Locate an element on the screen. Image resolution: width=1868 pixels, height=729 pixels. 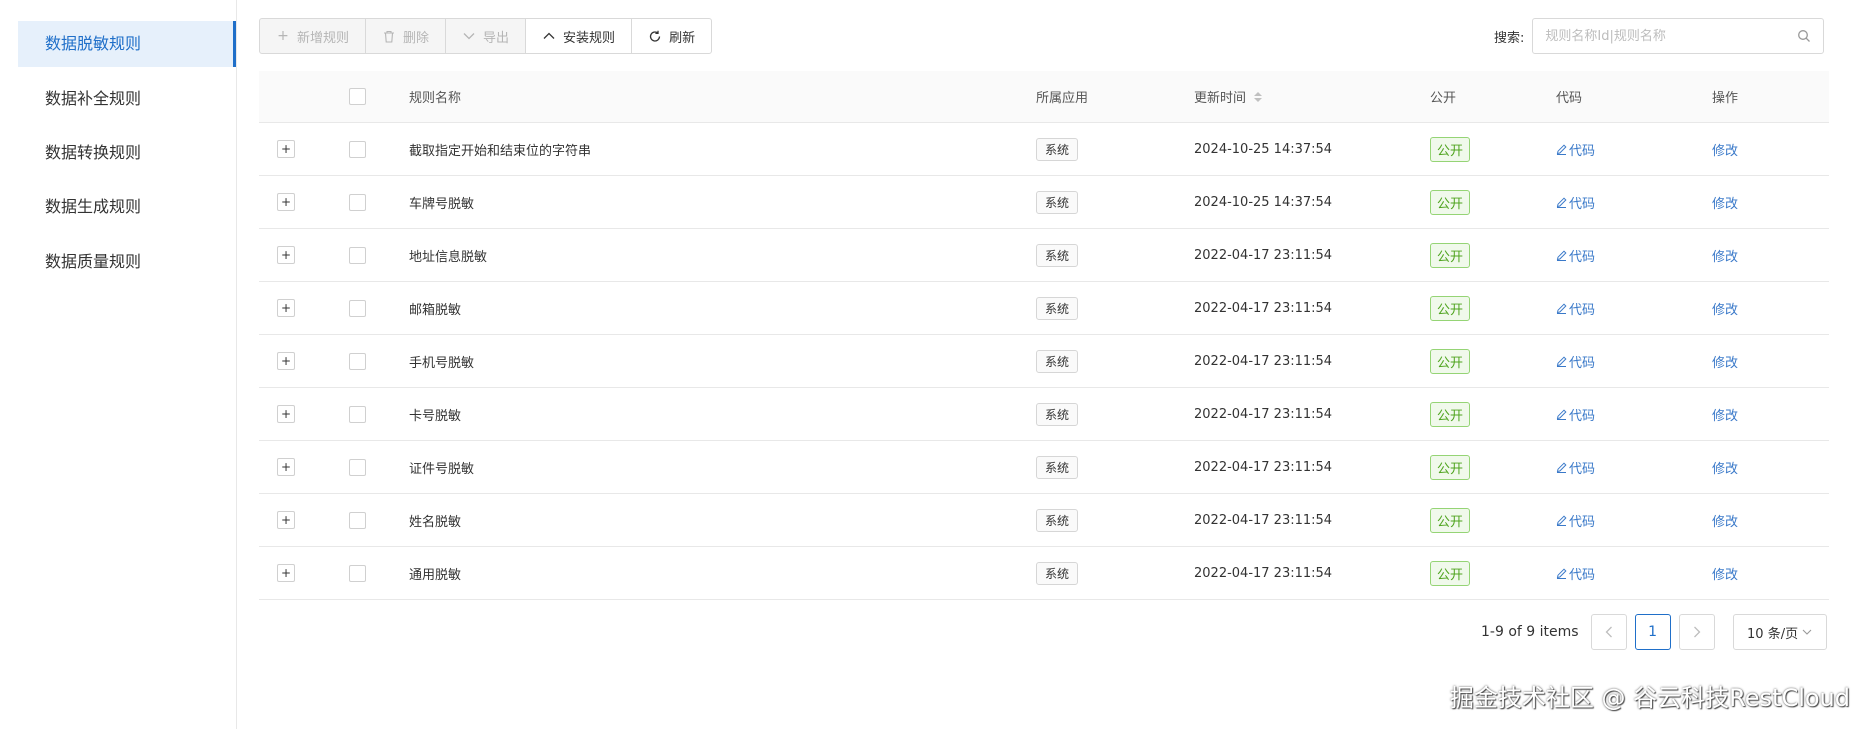
page-size-label: 10 条/页 is located at coordinates (1773, 634).